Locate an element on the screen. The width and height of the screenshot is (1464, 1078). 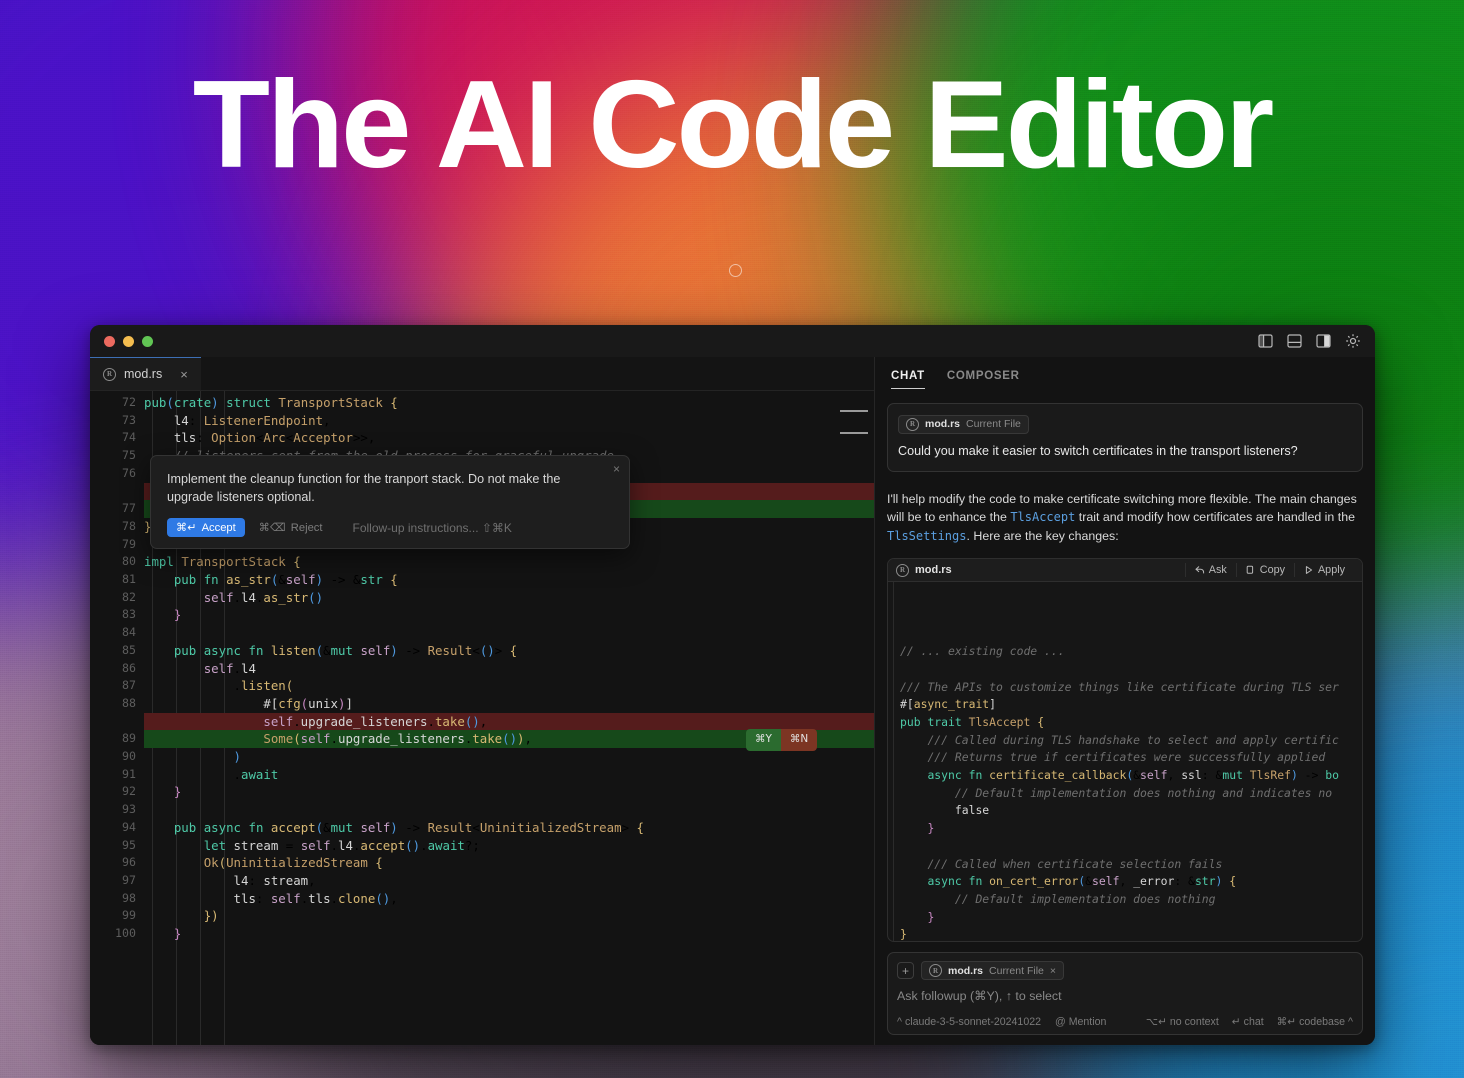
context-file-pill: R mod.rs Current File is located at coordinates (963, 424).